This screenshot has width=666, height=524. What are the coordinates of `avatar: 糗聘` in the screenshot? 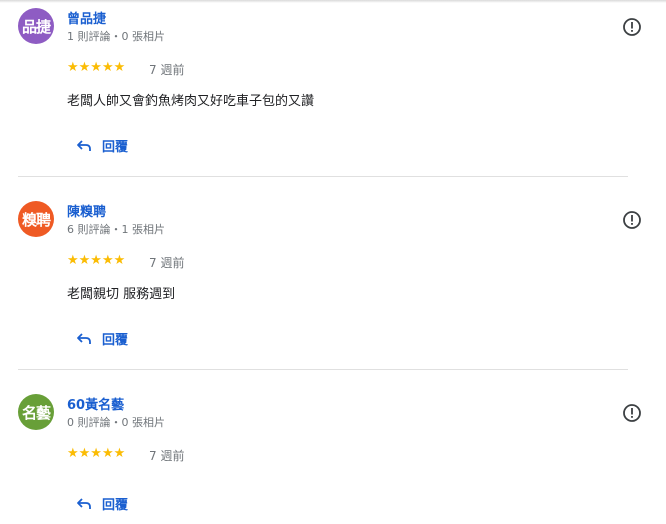 It's located at (36, 219).